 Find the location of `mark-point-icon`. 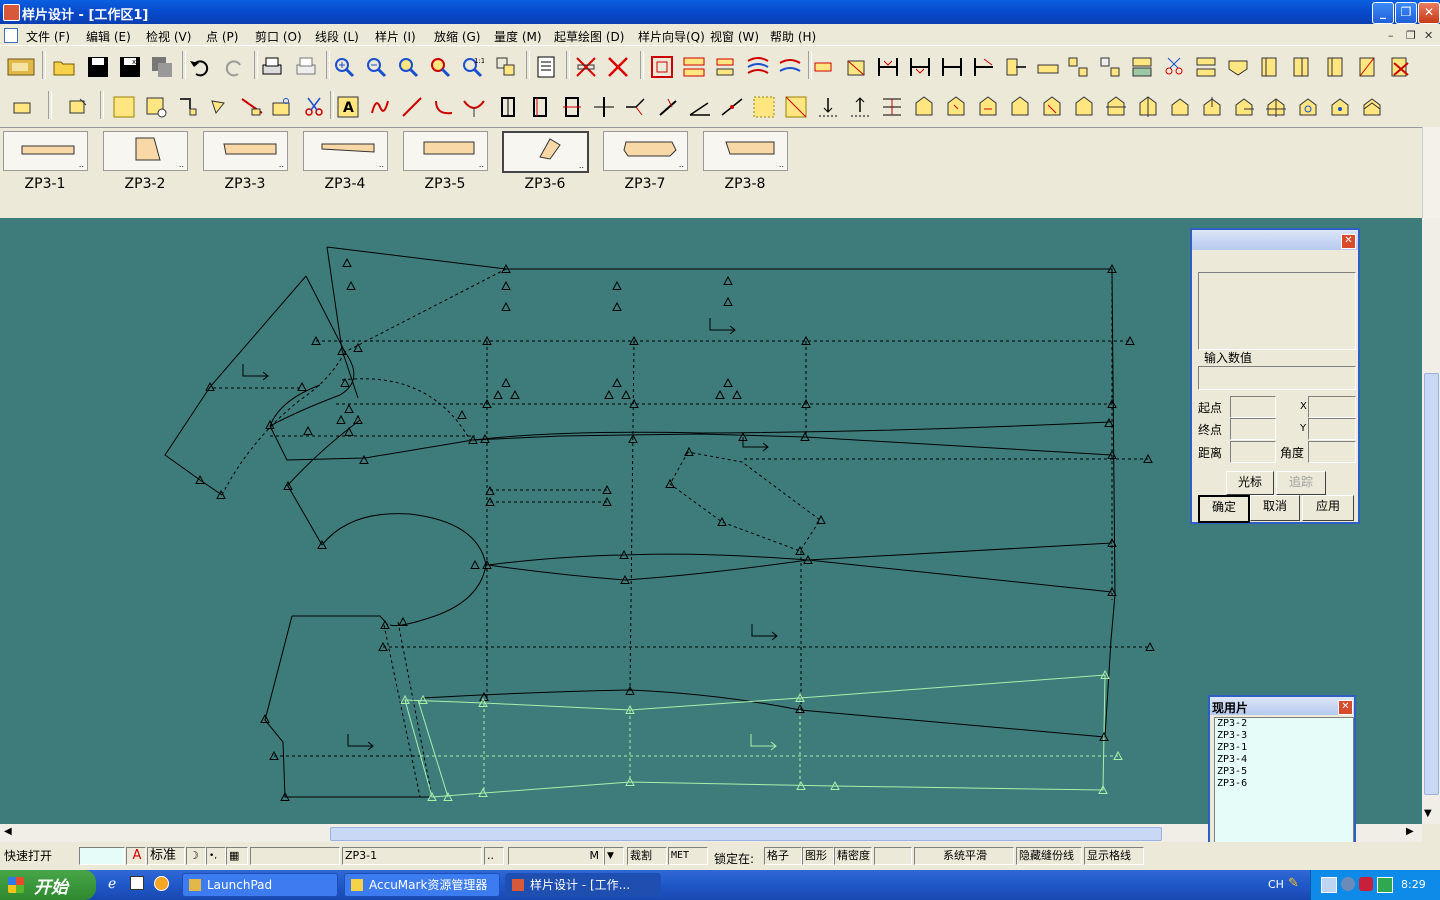

mark-point-icon is located at coordinates (856, 67).